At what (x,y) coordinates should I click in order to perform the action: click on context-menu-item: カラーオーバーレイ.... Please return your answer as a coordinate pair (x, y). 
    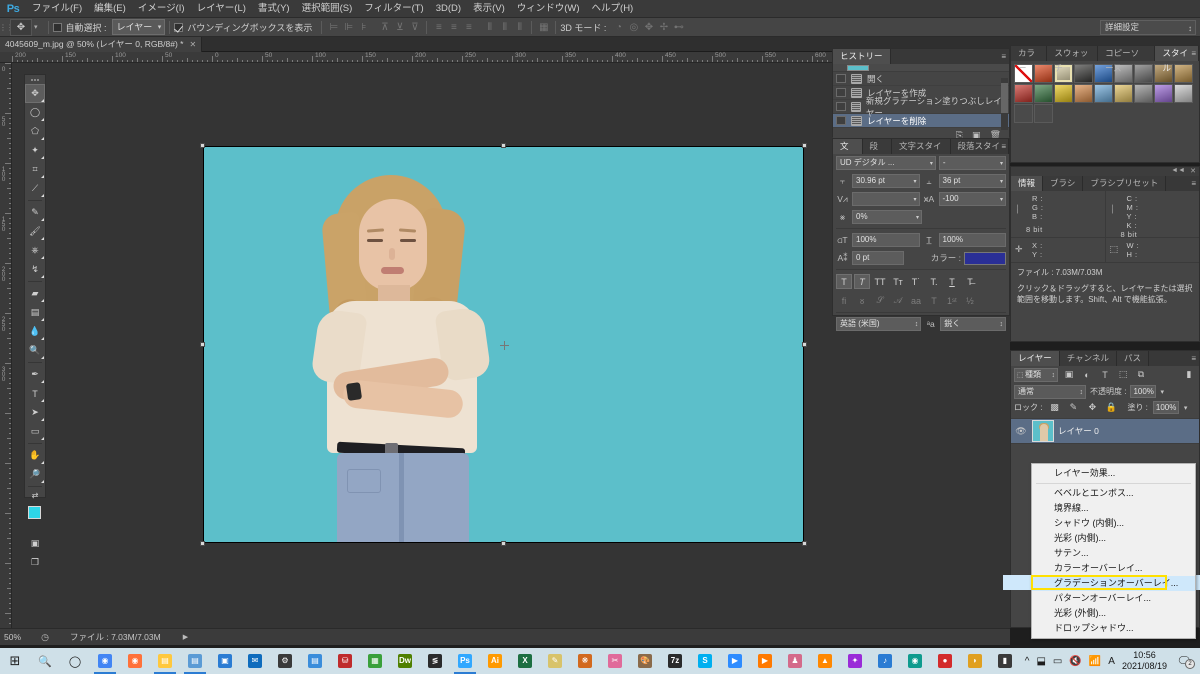
    Looking at the image, I should click on (1113, 568).